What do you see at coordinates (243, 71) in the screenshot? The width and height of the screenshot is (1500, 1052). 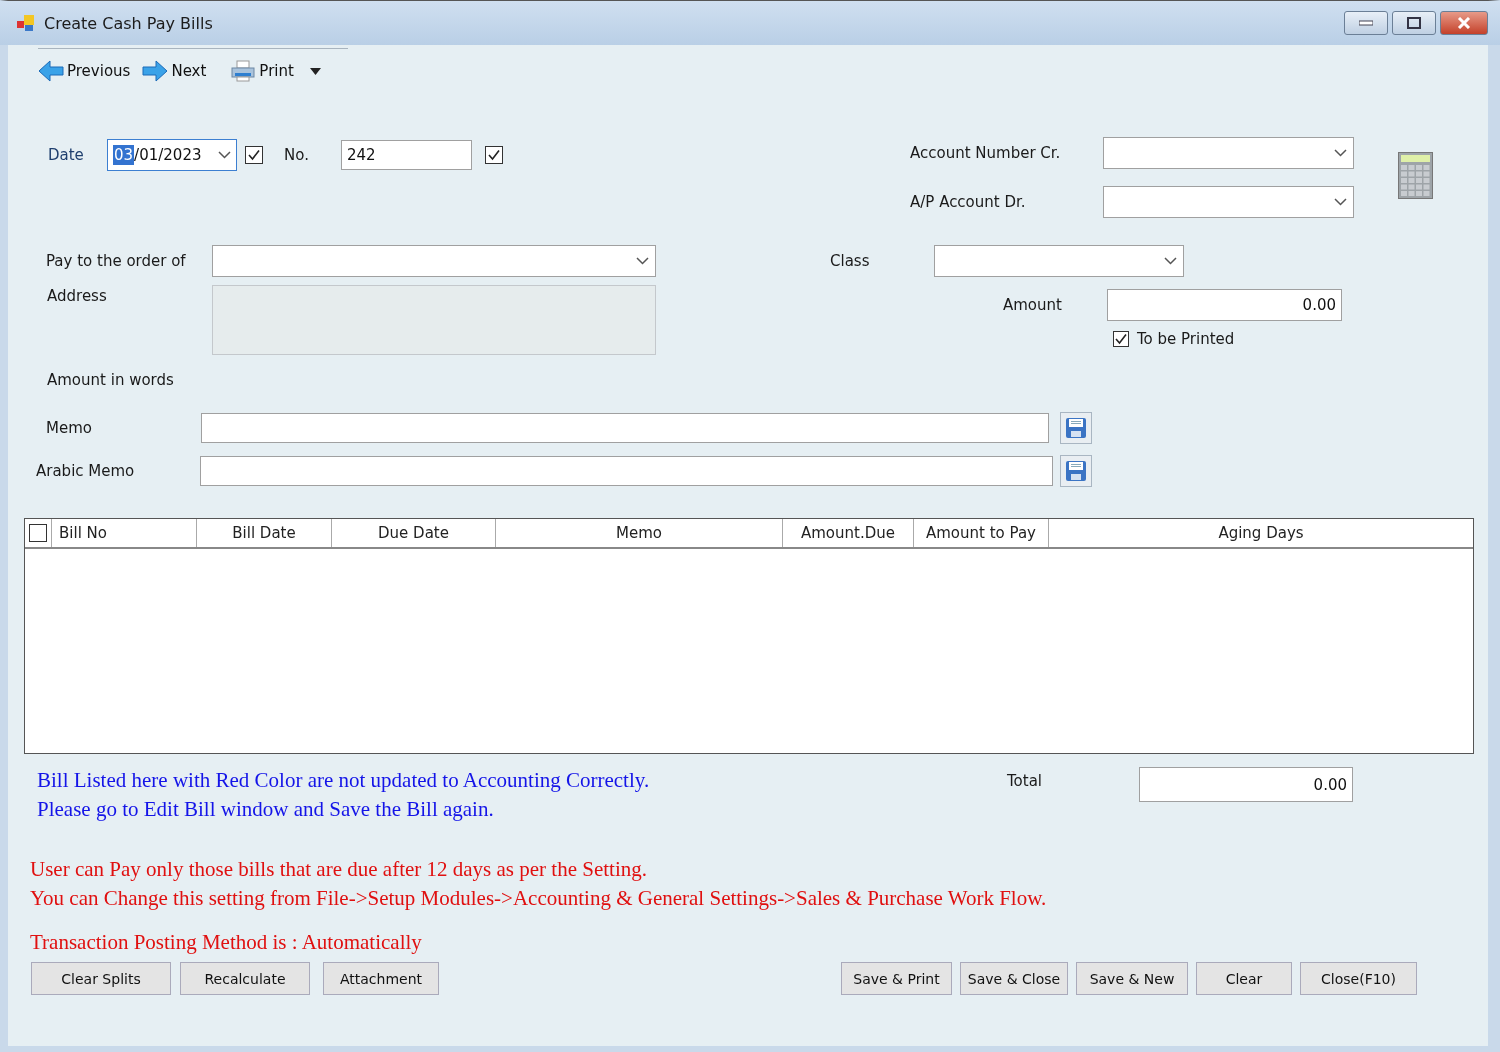 I see `printer-icon` at bounding box center [243, 71].